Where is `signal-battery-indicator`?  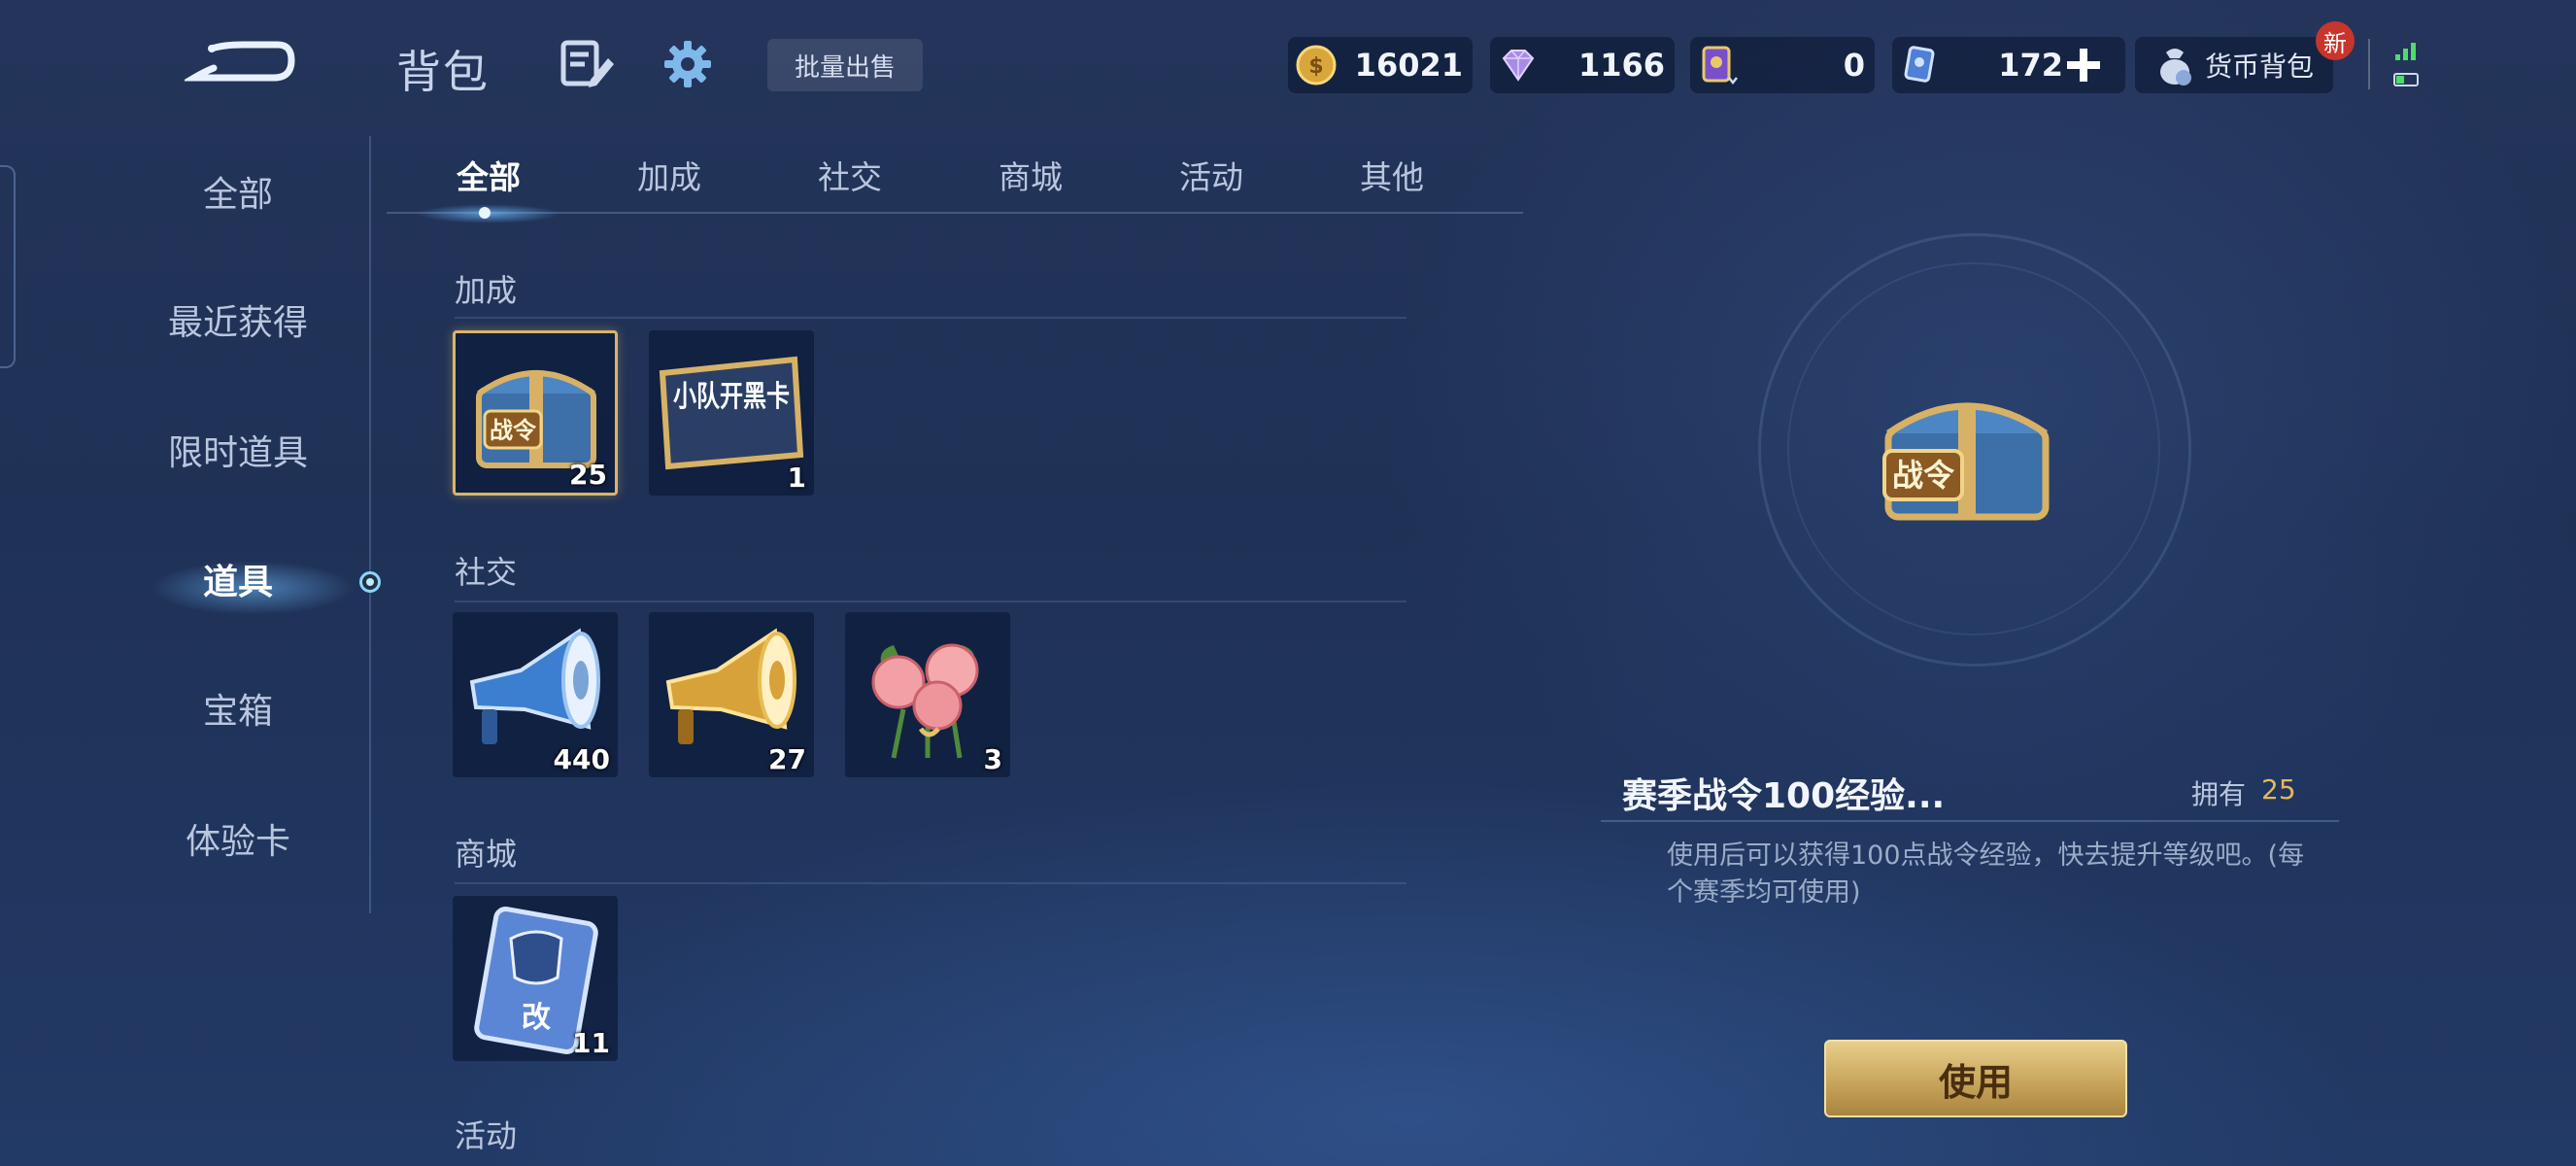
signal-battery-indicator is located at coordinates (2407, 68).